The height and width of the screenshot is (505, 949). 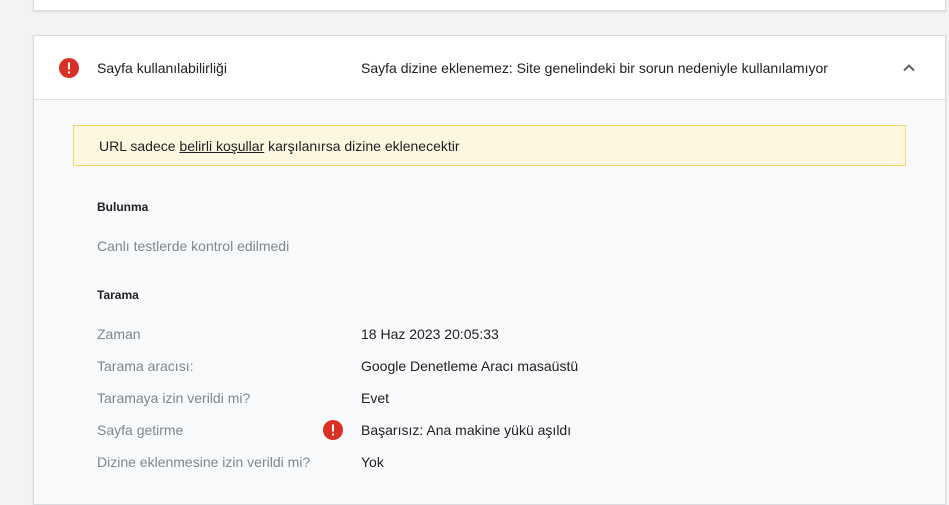 What do you see at coordinates (470, 366) in the screenshot?
I see `crawler-value: Google Denetleme Aracı masaüstü` at bounding box center [470, 366].